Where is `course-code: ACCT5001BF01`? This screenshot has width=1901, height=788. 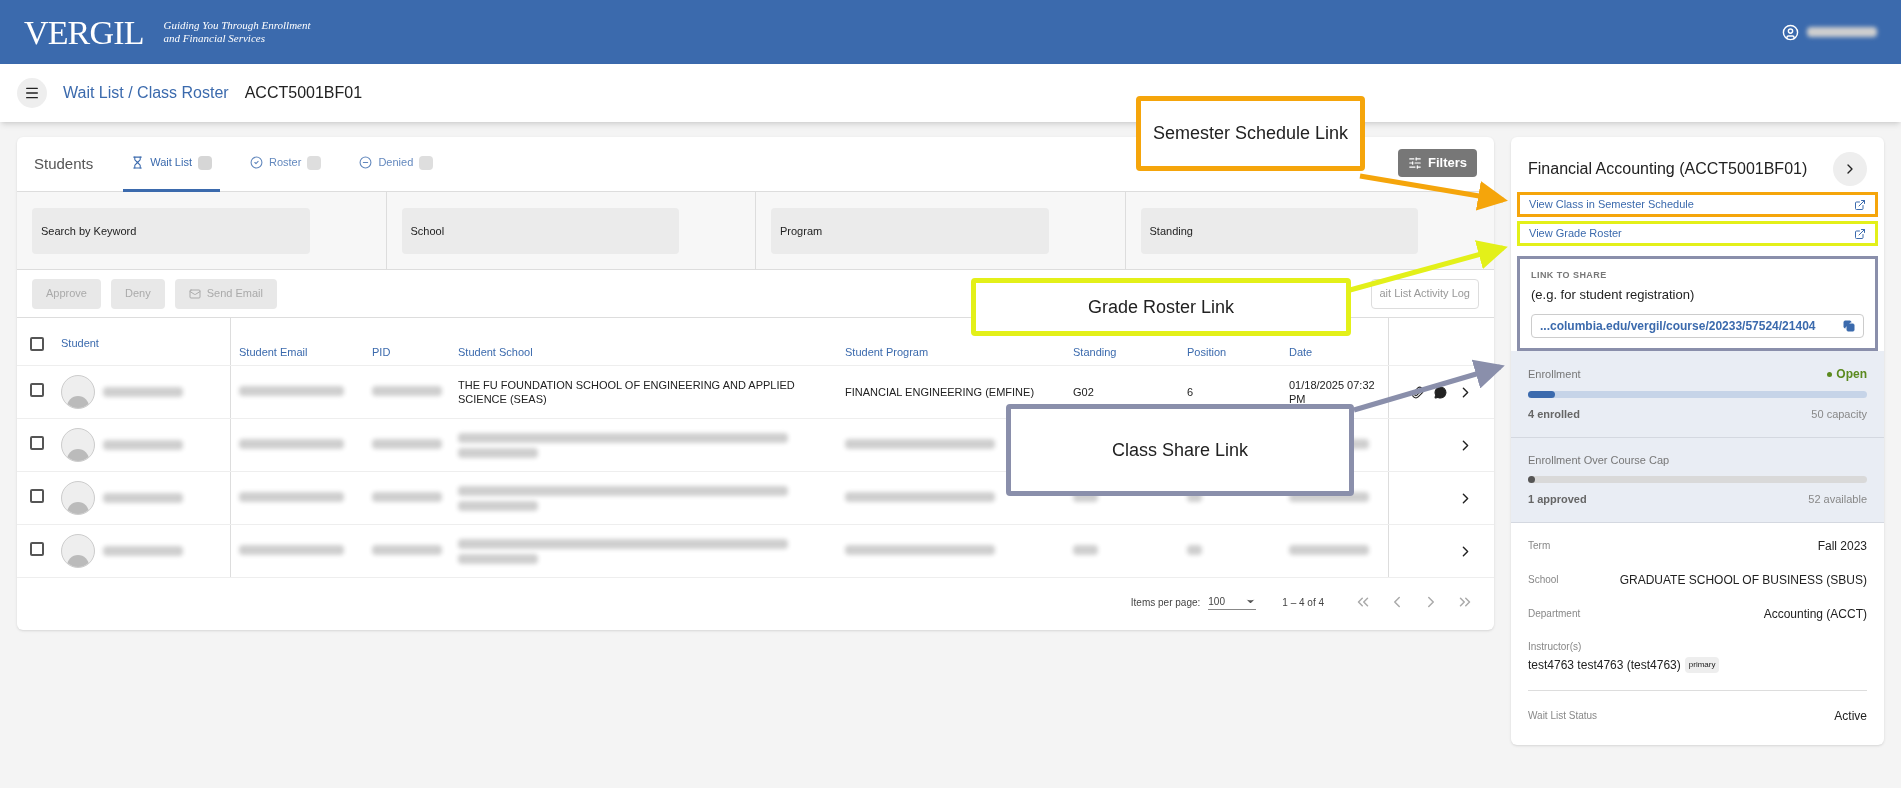
course-code: ACCT5001BF01 is located at coordinates (303, 93).